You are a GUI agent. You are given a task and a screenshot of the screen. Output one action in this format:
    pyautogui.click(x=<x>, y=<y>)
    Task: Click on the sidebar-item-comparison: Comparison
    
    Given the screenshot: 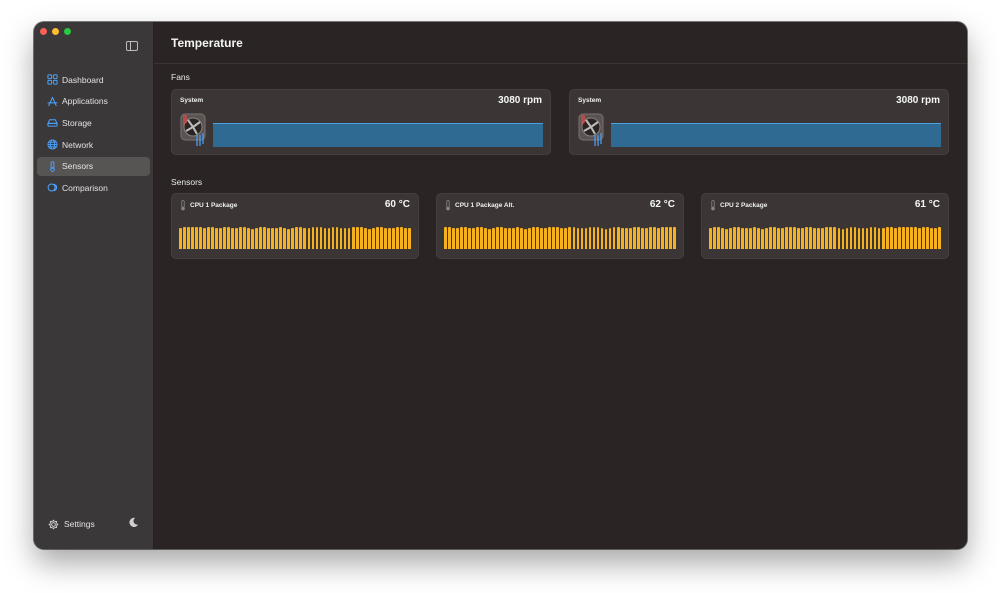 What is the action you would take?
    pyautogui.click(x=93, y=187)
    